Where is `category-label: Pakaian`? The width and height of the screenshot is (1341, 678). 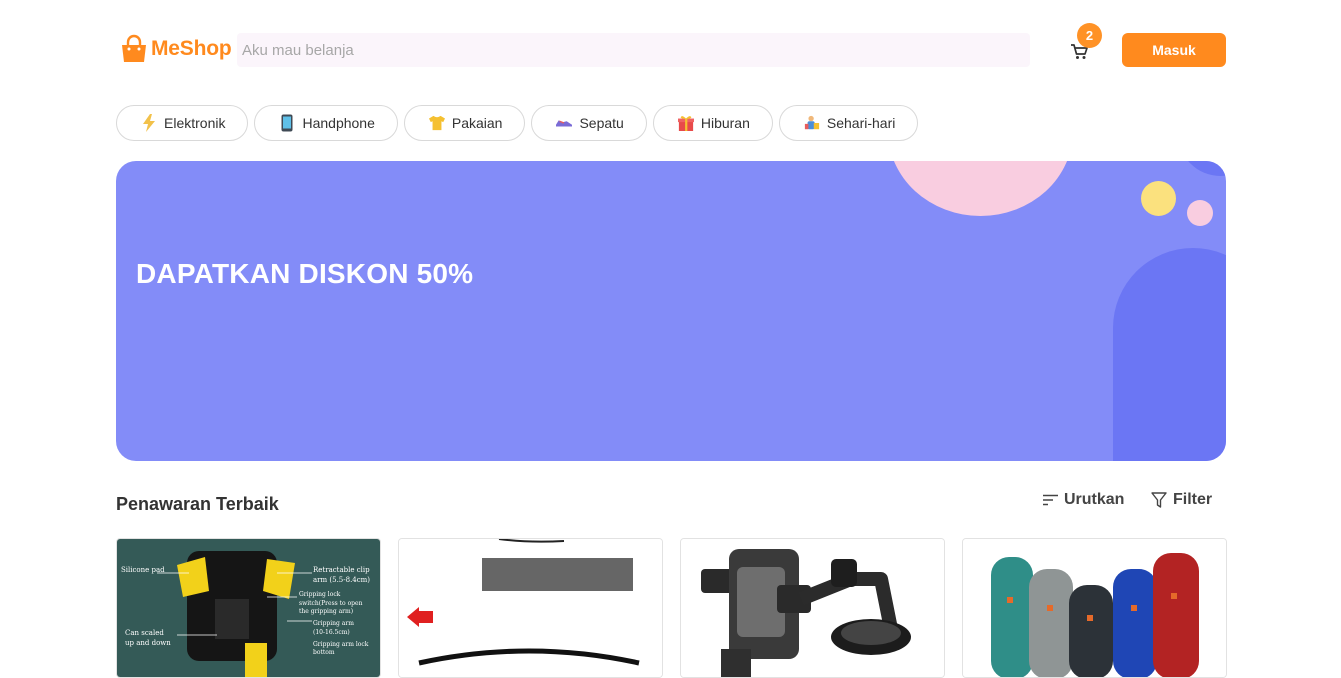
category-label: Pakaian is located at coordinates (477, 123).